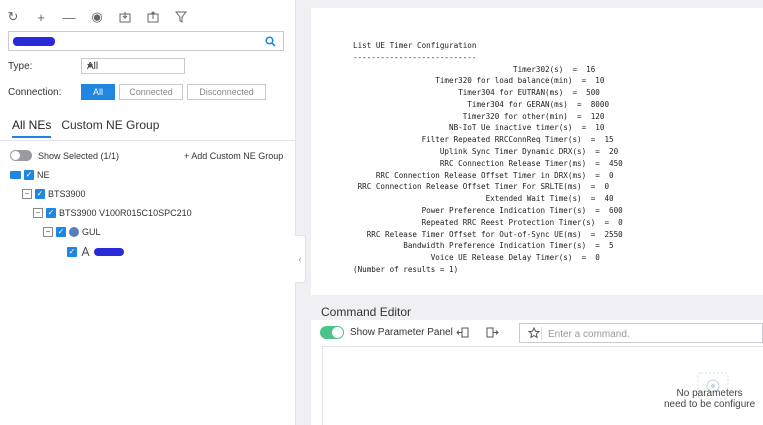 This screenshot has width=763, height=425. Describe the element at coordinates (35, 92) in the screenshot. I see `connection-label: Connection:` at that location.